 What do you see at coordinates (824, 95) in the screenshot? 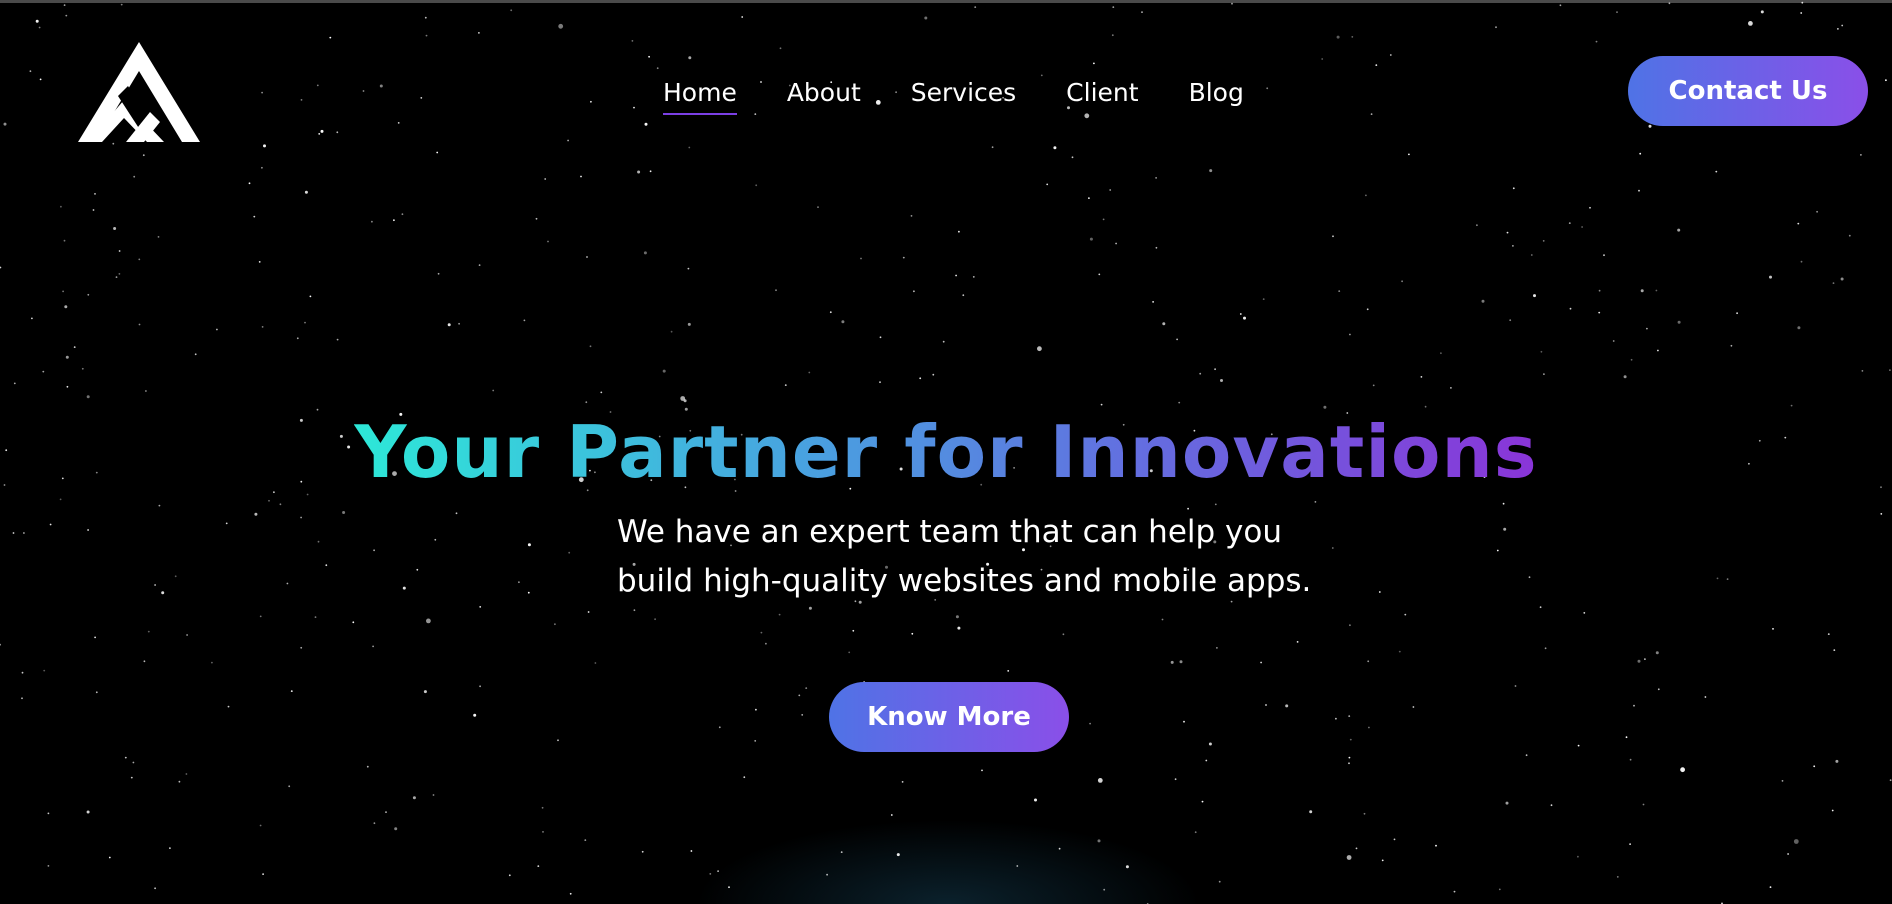
I see `nav-item-about: About` at bounding box center [824, 95].